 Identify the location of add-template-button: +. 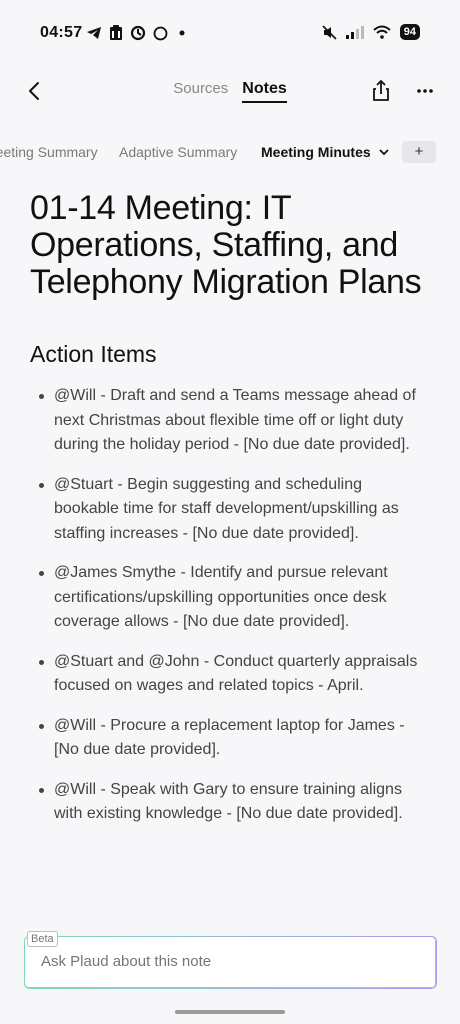
(419, 152).